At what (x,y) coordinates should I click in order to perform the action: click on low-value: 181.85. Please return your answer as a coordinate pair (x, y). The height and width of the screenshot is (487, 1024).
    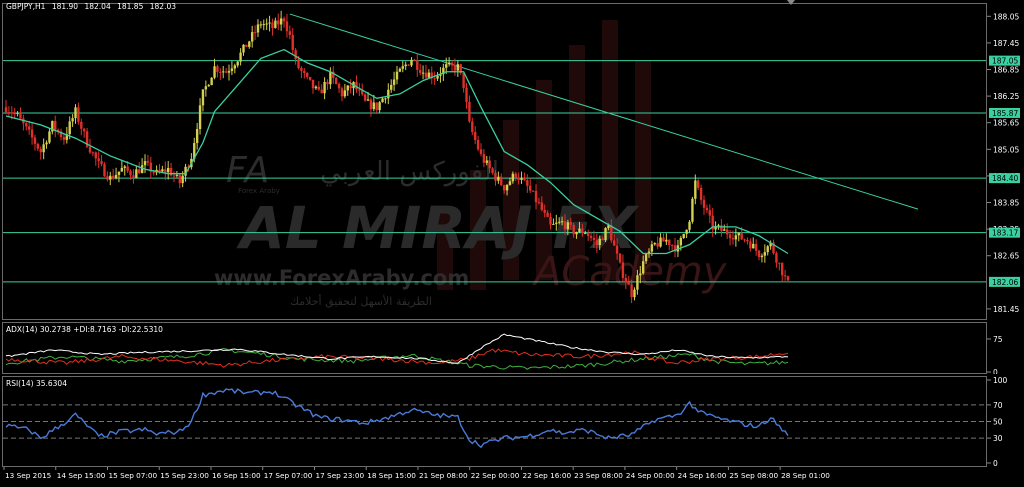
    Looking at the image, I should click on (130, 6).